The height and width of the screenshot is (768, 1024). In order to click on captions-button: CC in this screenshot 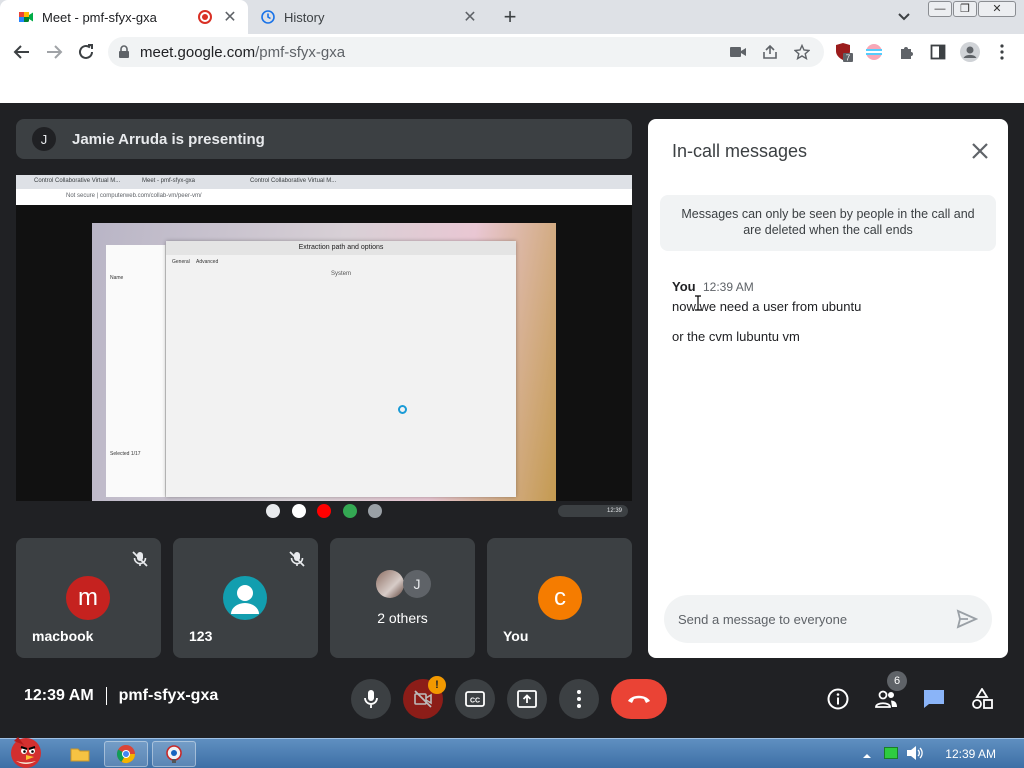, I will do `click(475, 699)`.